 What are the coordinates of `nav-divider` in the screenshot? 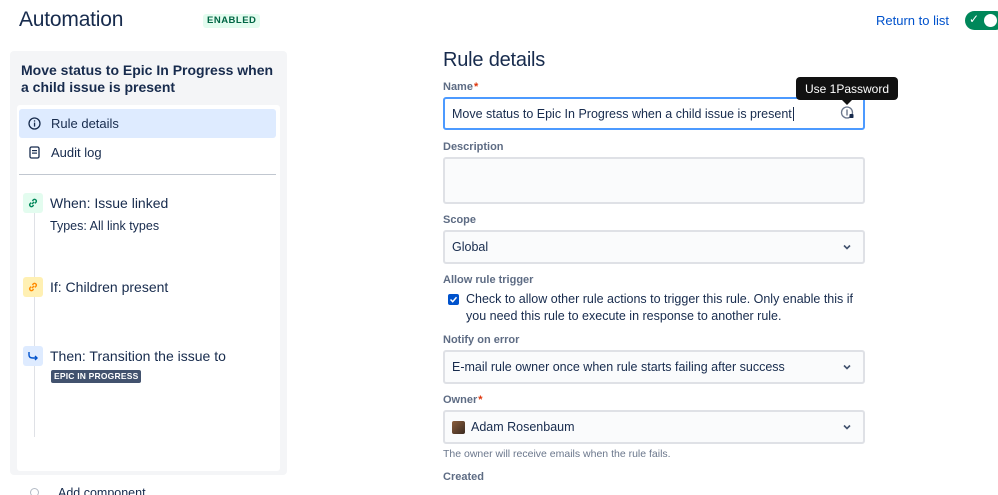 It's located at (147, 174).